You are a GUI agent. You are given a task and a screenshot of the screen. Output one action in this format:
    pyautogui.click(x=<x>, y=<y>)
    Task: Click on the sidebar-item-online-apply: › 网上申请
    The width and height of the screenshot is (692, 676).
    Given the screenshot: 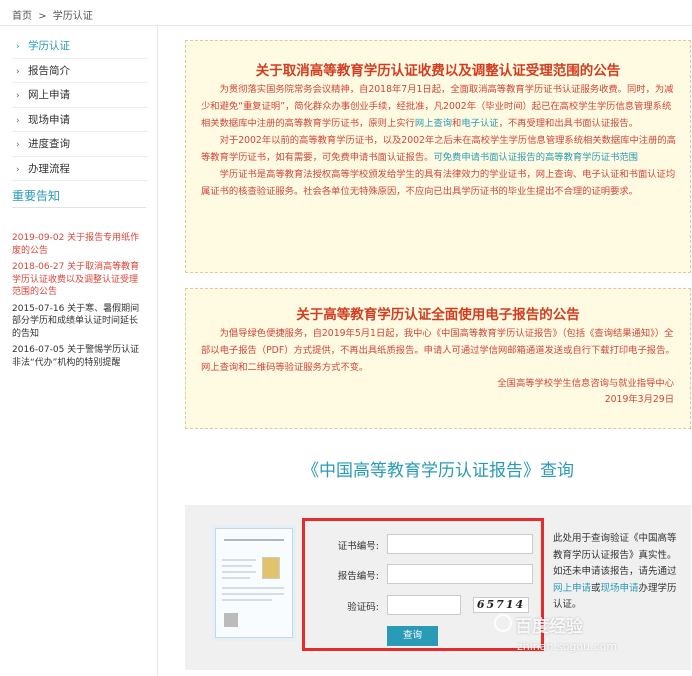 What is the action you would take?
    pyautogui.click(x=80, y=95)
    